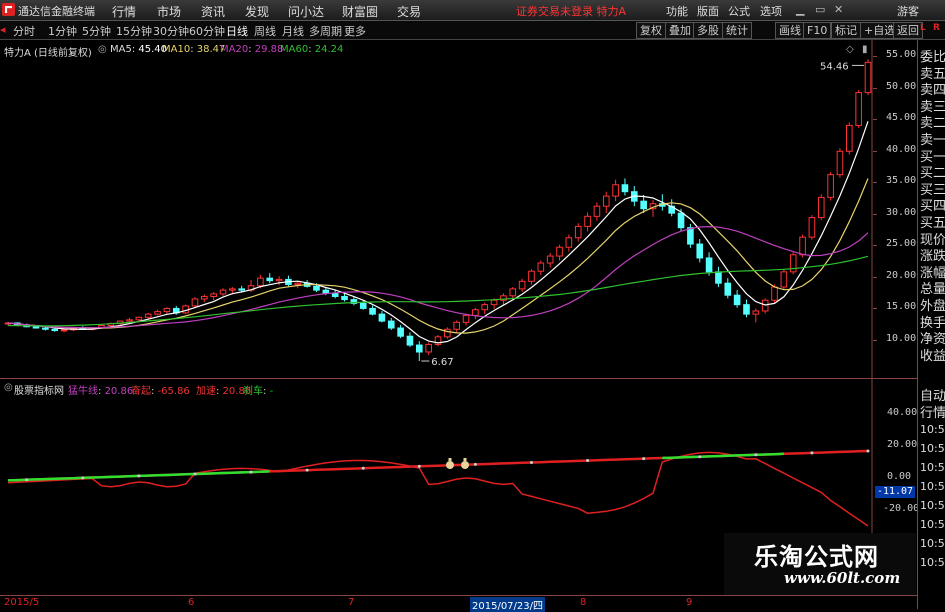 Image resolution: width=945 pixels, height=612 pixels. Describe the element at coordinates (680, 30) in the screenshot. I see `overlay-button: 叠加` at that location.